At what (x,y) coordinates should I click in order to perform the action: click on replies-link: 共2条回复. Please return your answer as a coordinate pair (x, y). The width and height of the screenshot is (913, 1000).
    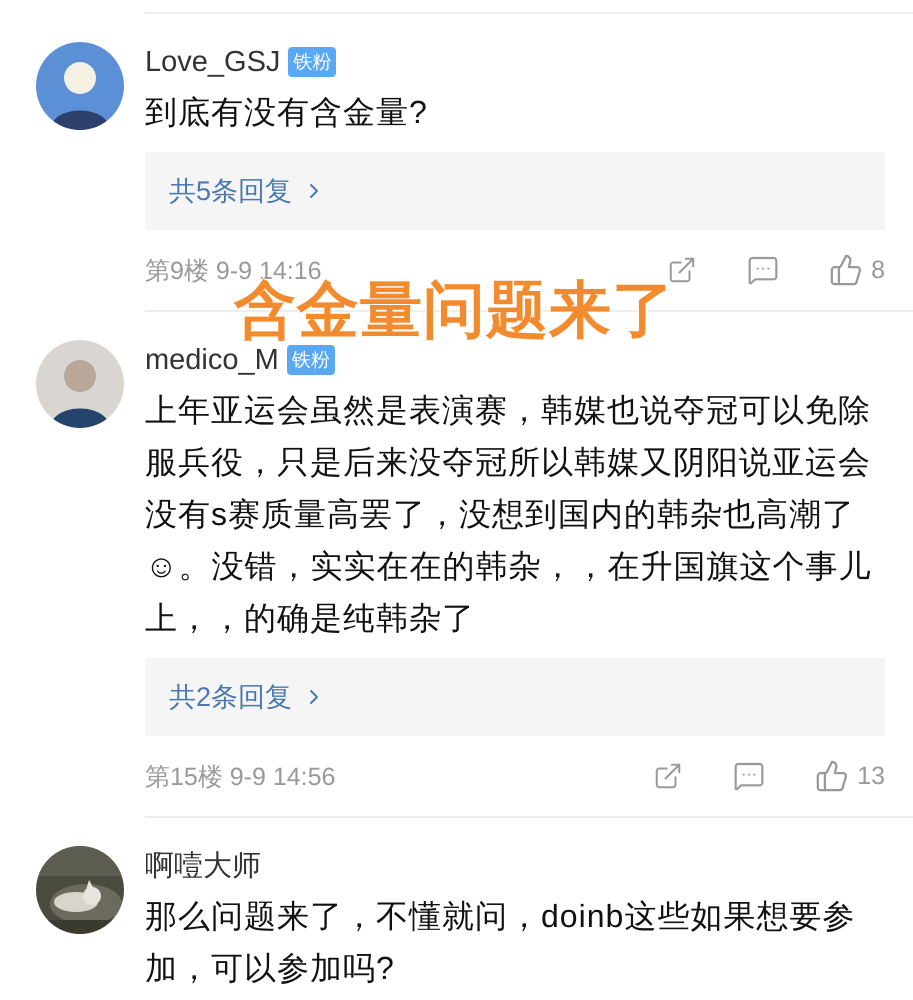
    Looking at the image, I should click on (515, 697).